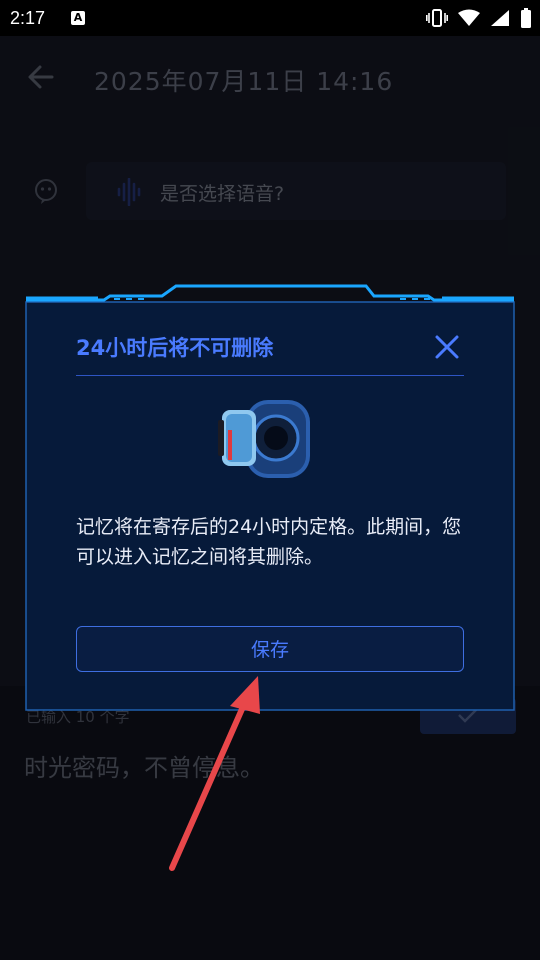 This screenshot has height=960, width=540. What do you see at coordinates (270, 649) in the screenshot?
I see `save-button: 保存` at bounding box center [270, 649].